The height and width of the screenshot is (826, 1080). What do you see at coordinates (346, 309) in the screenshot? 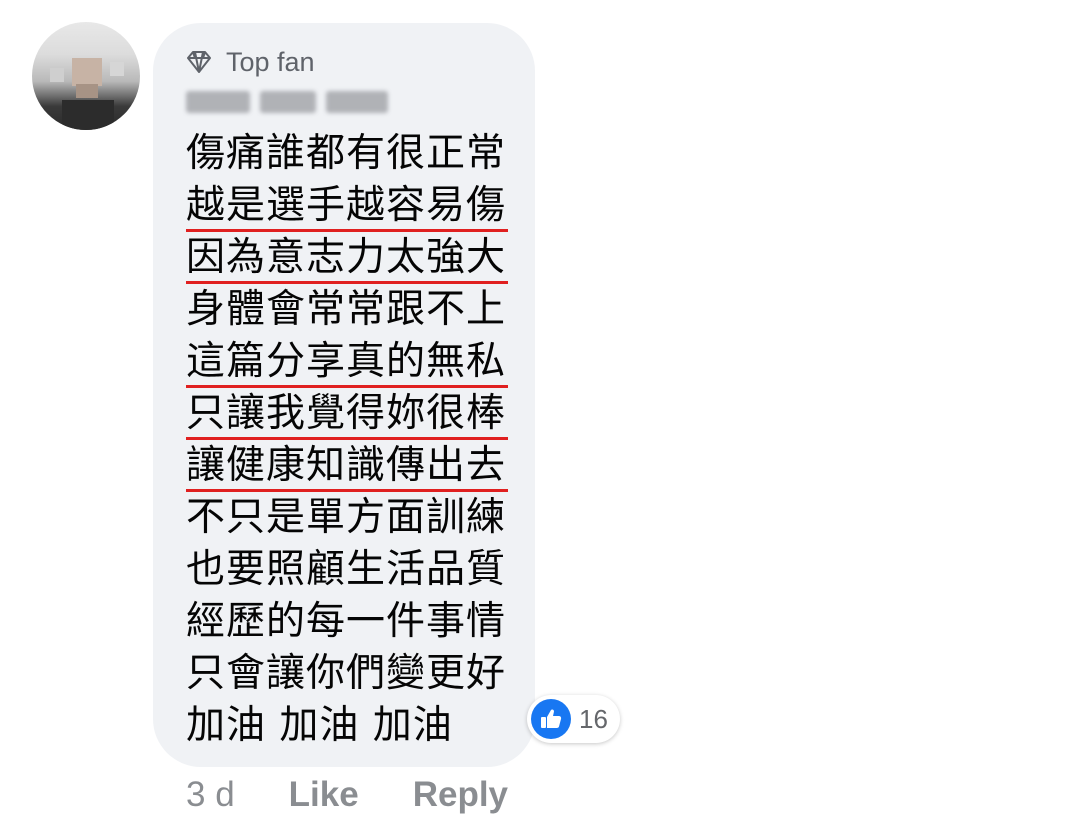
I see `comment-line-4: 身體會常常跟不上` at bounding box center [346, 309].